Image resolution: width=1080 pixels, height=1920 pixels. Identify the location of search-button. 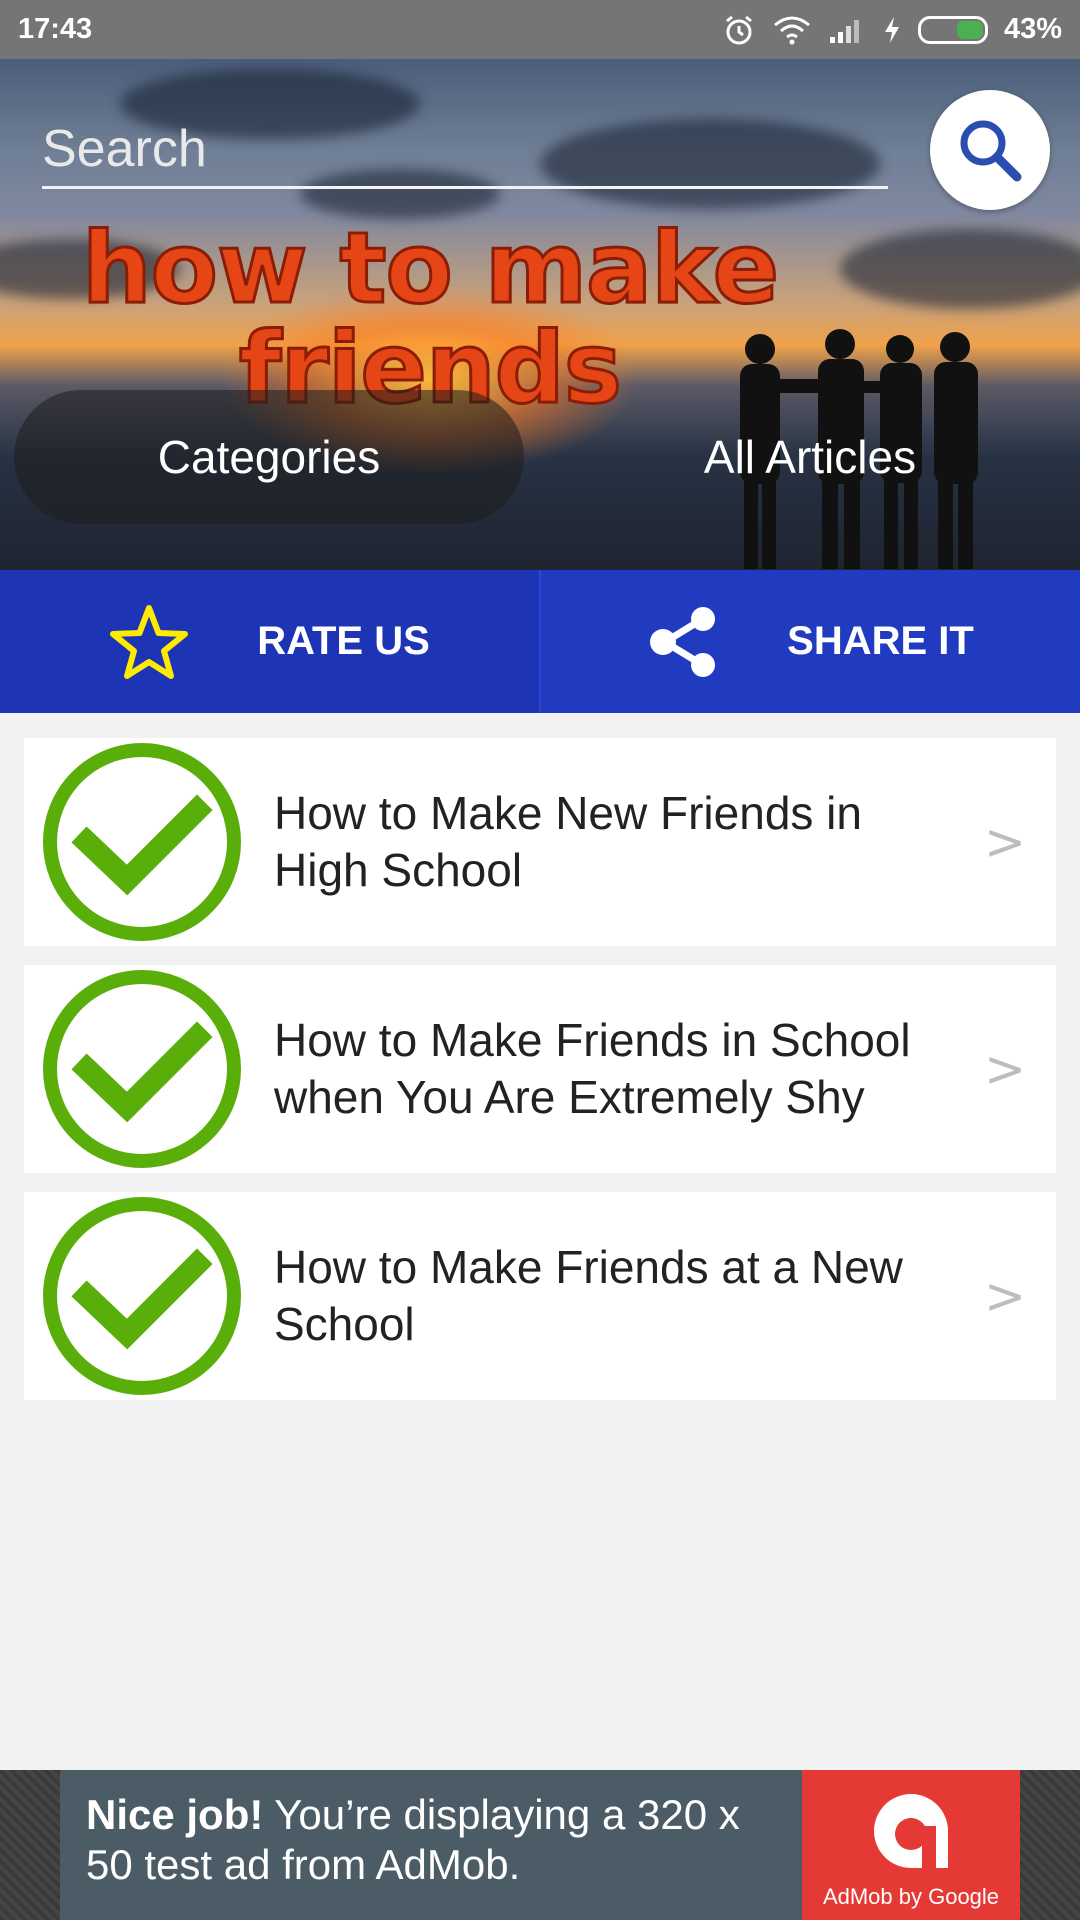
(990, 150).